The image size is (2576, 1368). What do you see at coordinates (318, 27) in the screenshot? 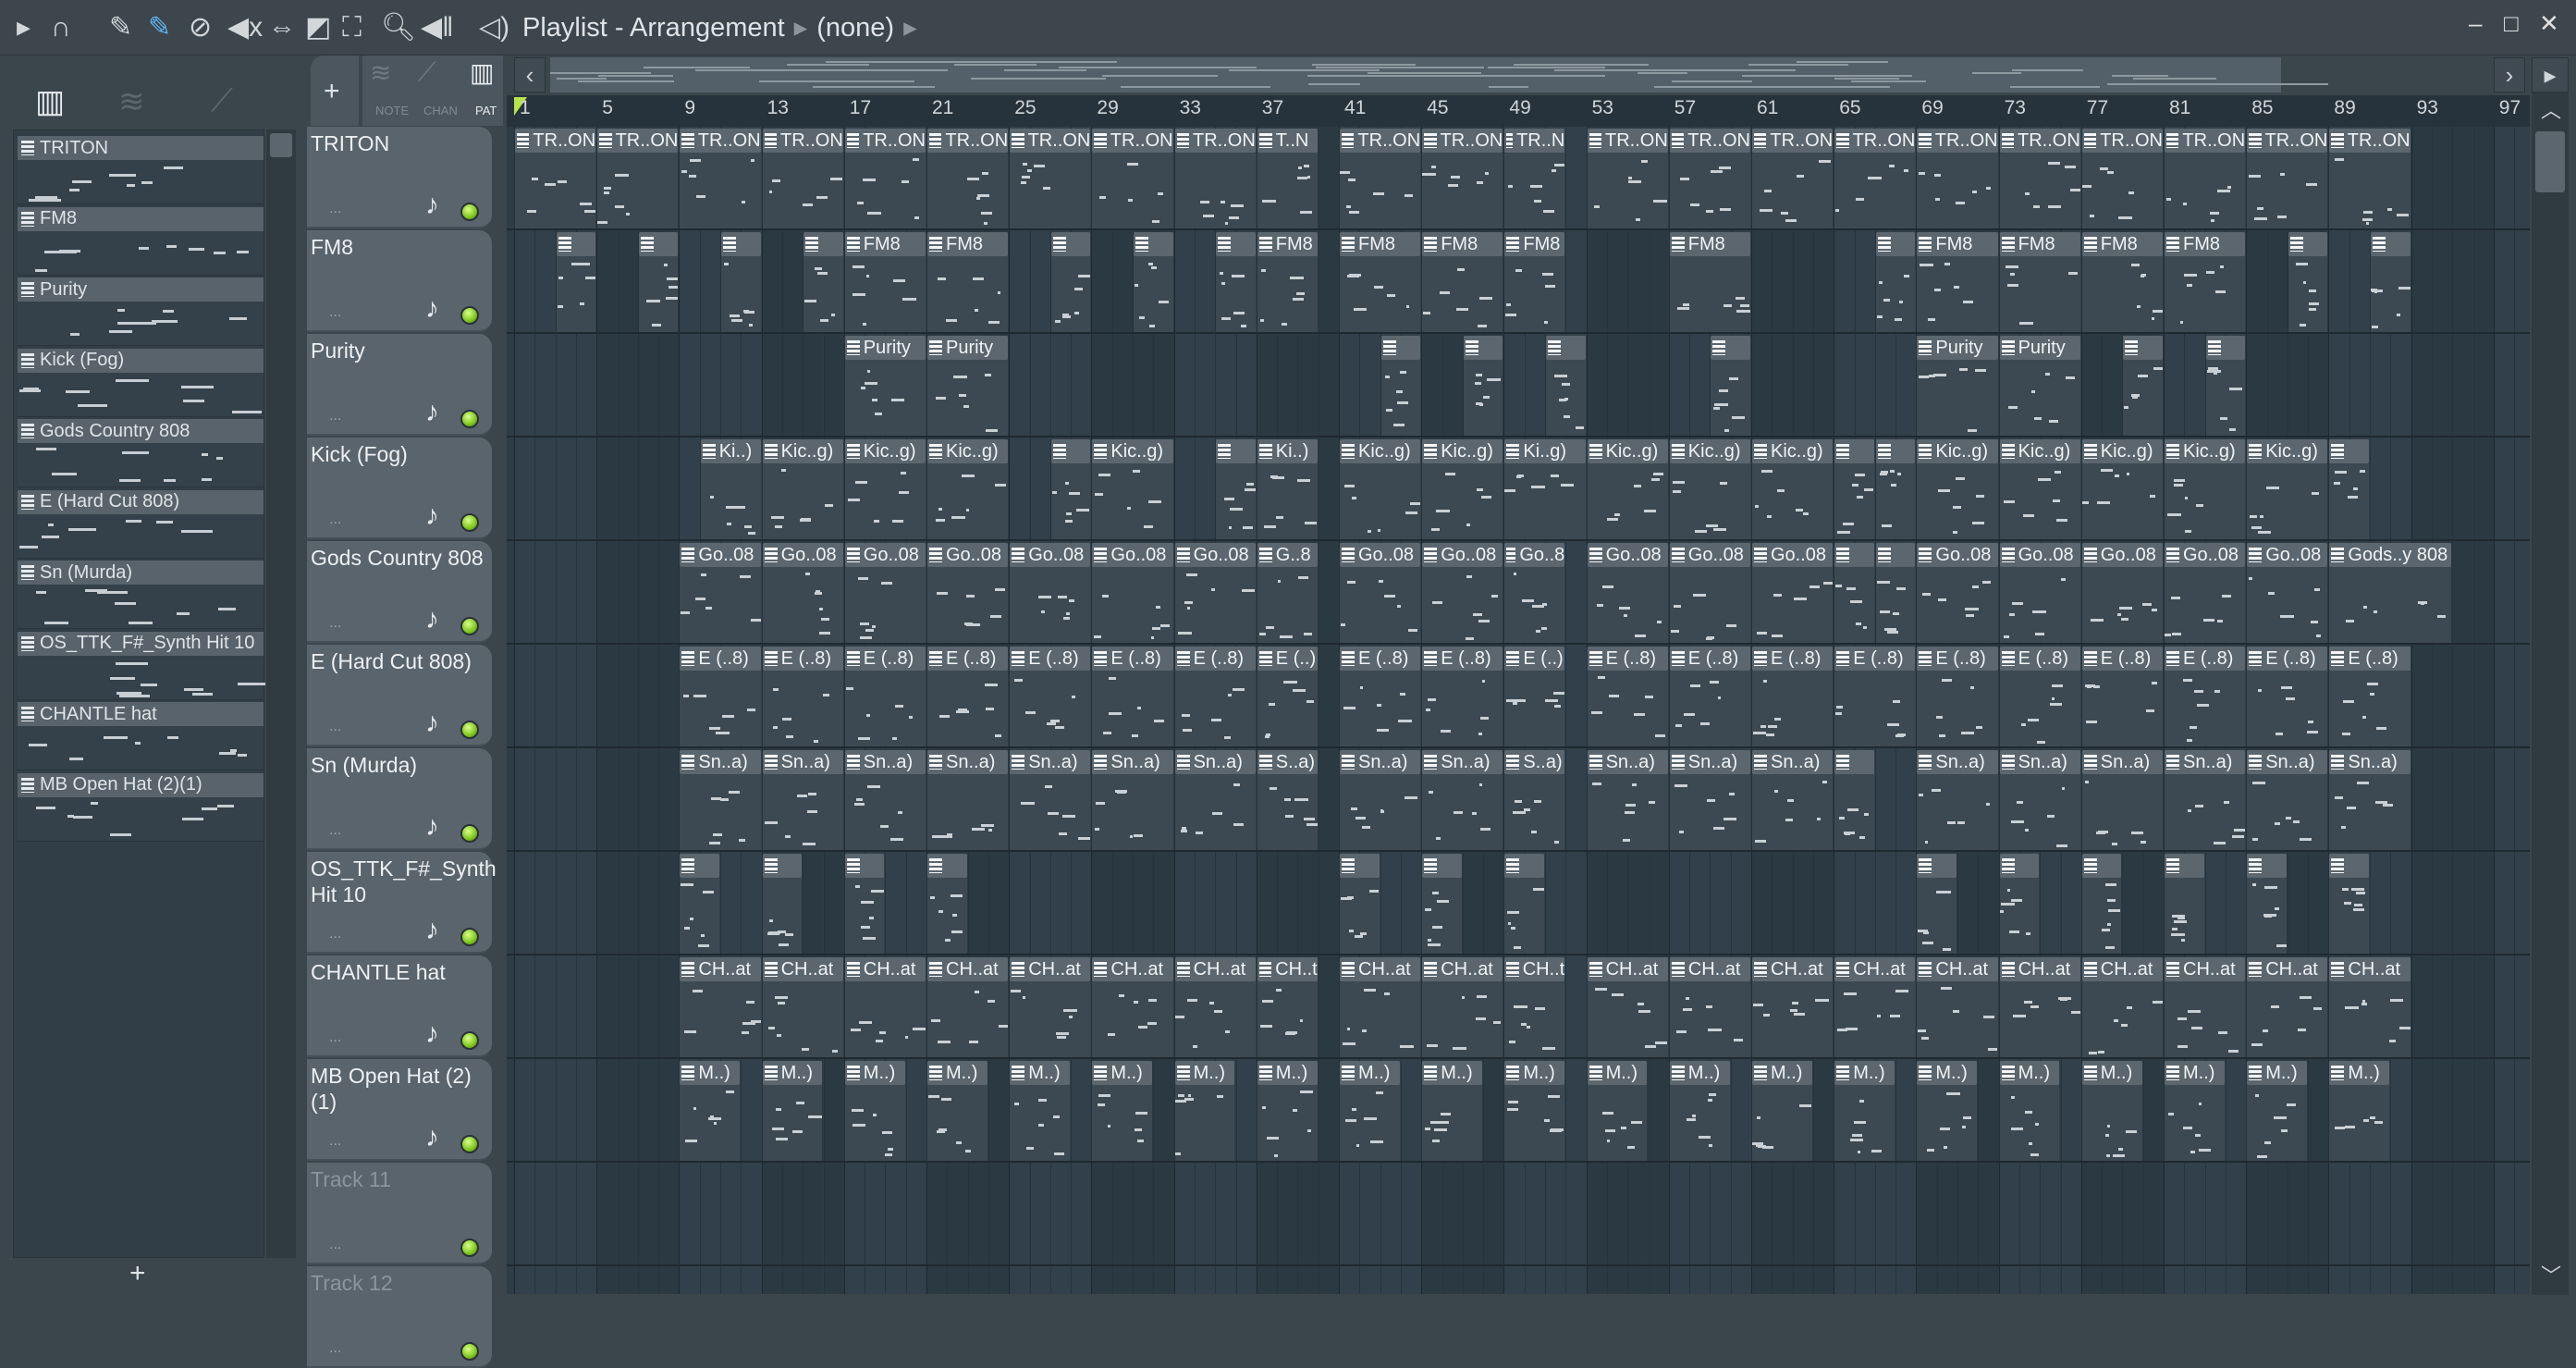
I see `slice-icon: ◩` at bounding box center [318, 27].